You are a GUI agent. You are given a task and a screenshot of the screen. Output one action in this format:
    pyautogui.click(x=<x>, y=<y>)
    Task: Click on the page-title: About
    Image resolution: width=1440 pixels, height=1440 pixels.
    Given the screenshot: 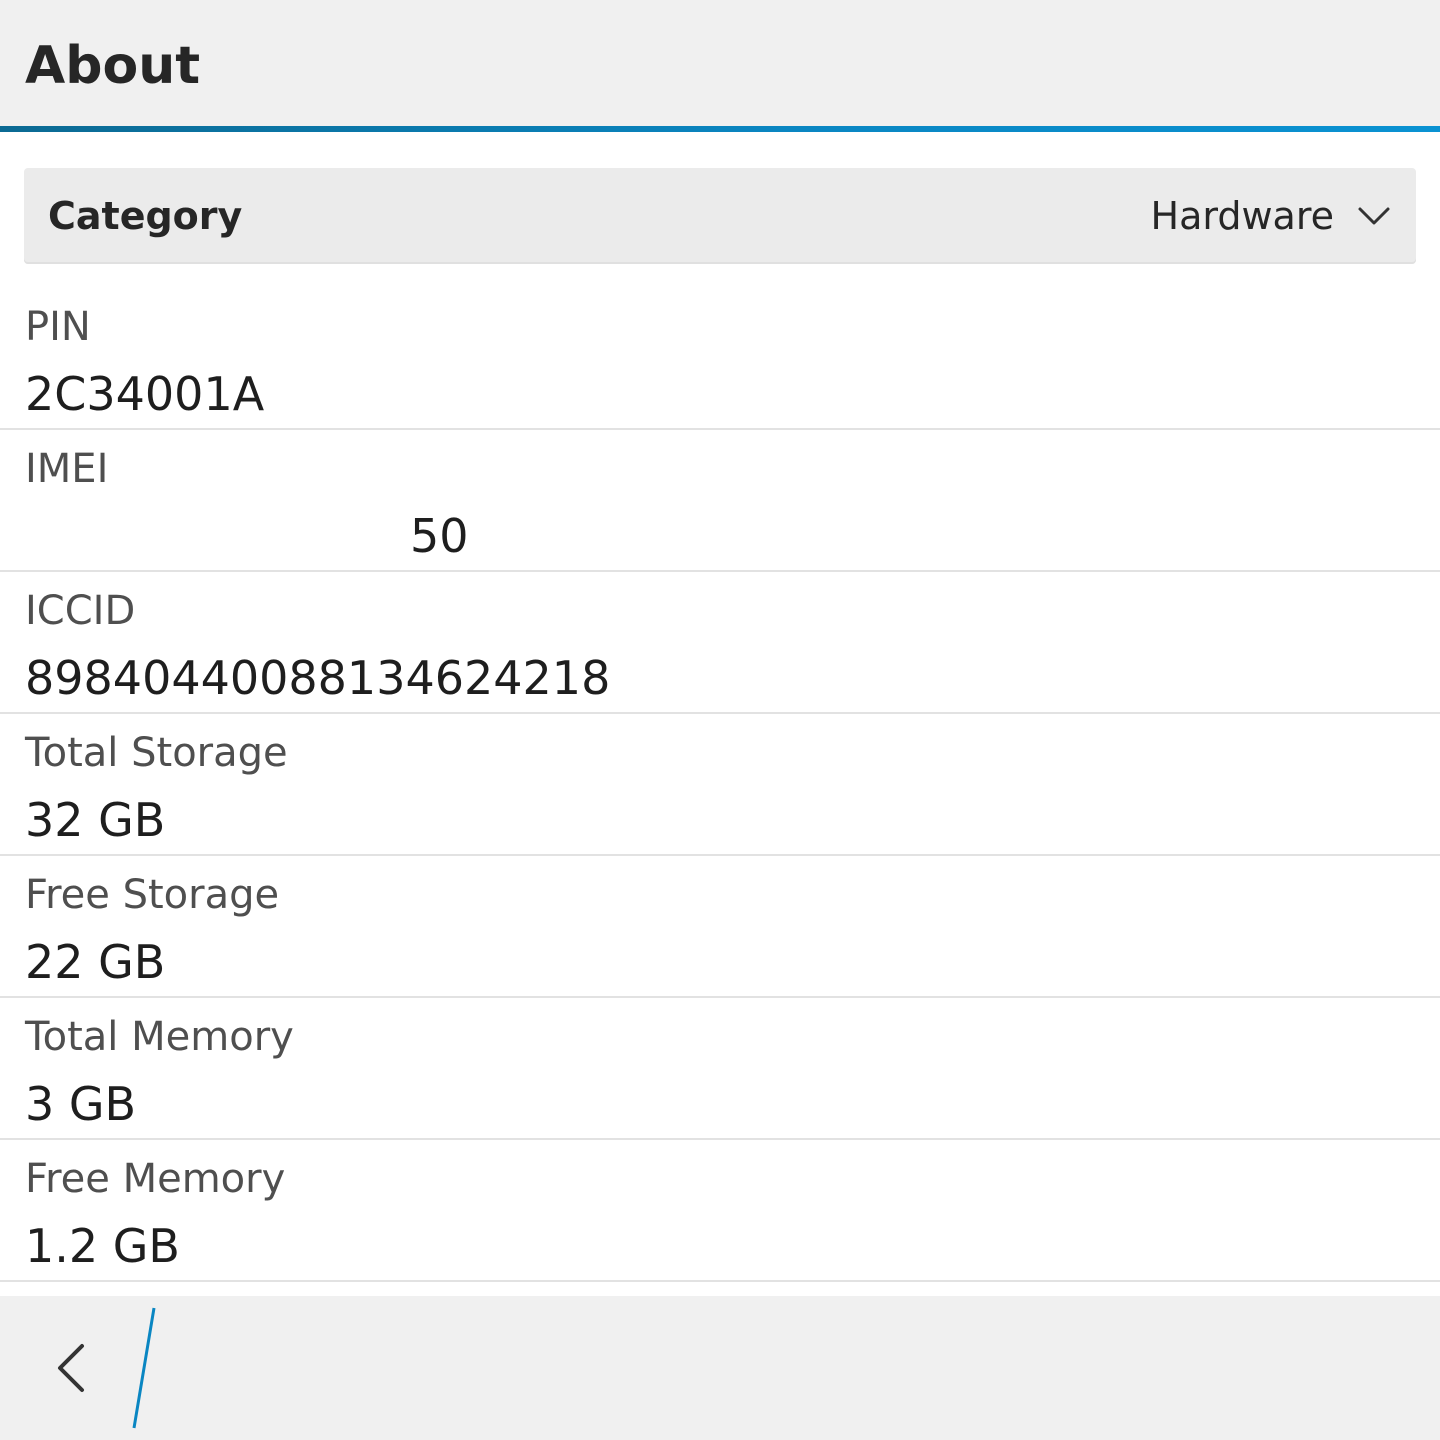 What is the action you would take?
    pyautogui.click(x=113, y=66)
    